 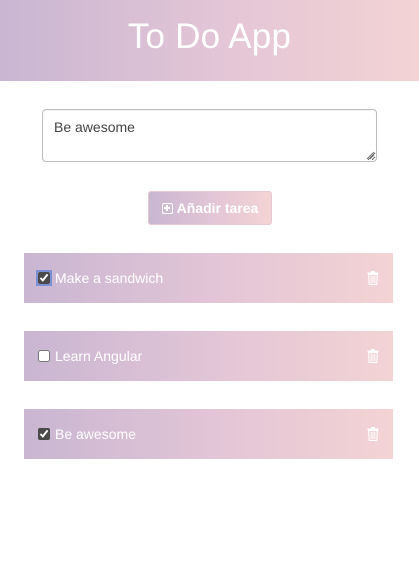 I want to click on plus-square-icon, so click(x=167, y=208).